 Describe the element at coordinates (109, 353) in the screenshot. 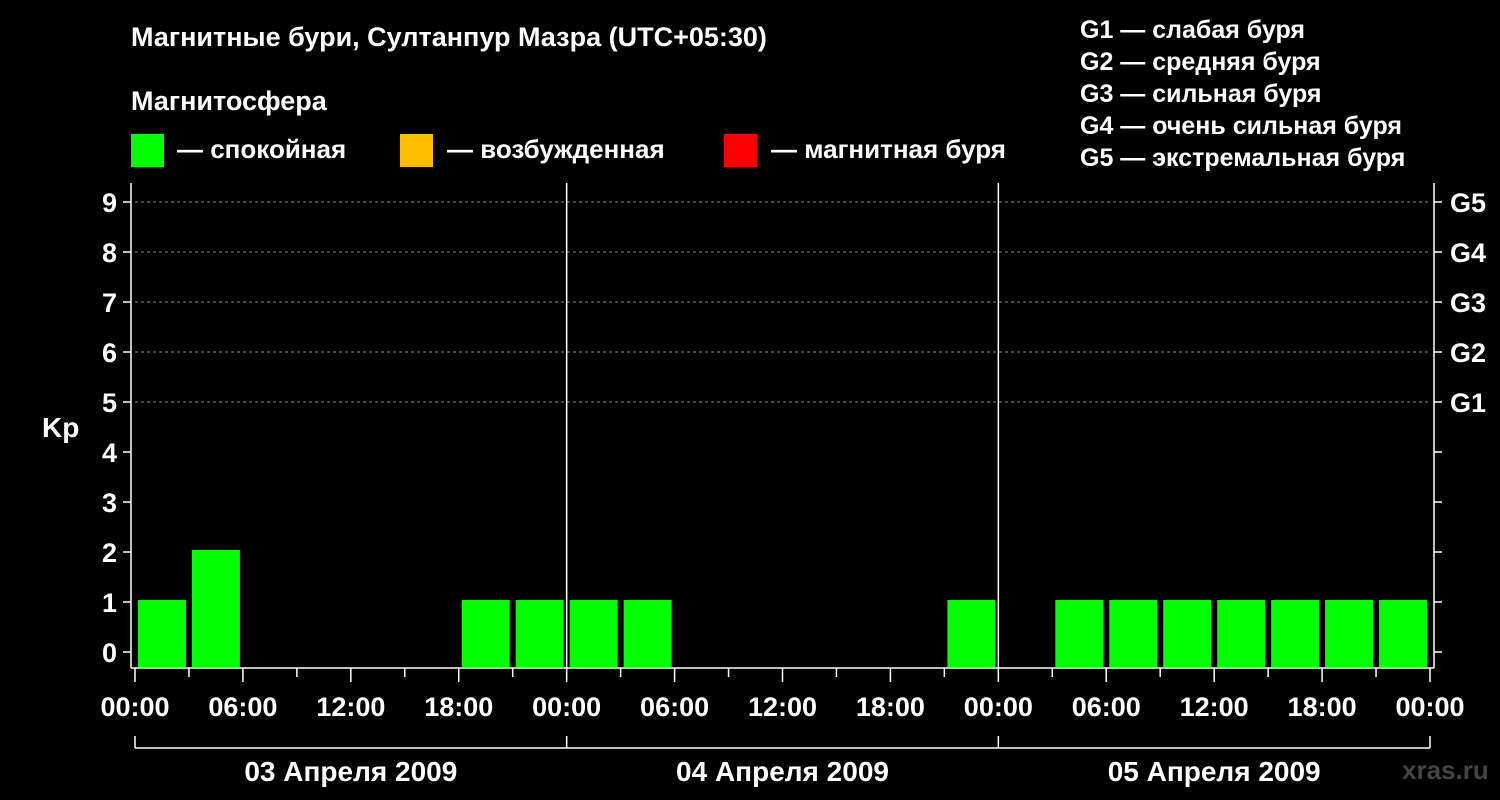

I see `y-tick-label: 6` at that location.